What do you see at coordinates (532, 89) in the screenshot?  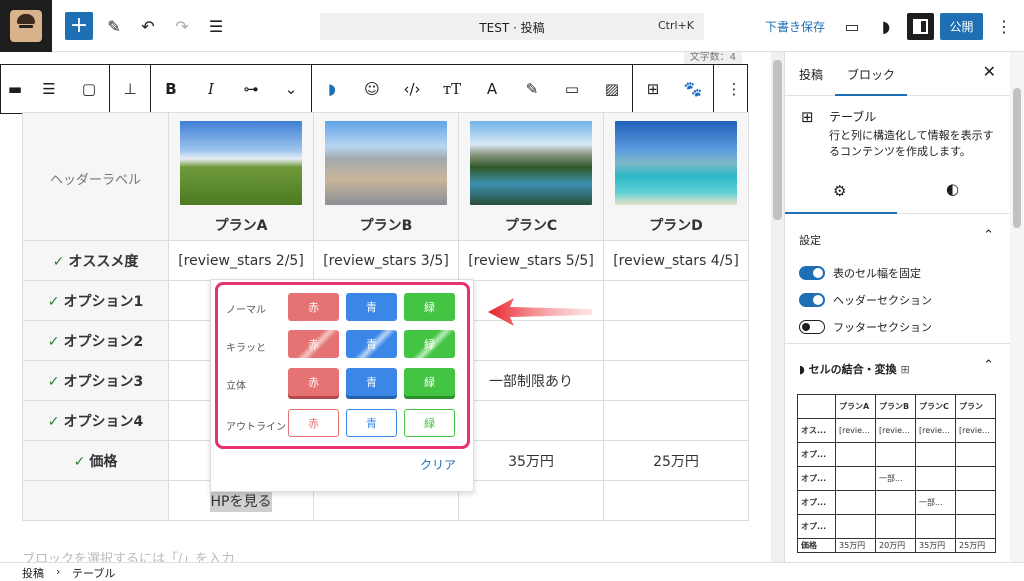 I see `highlighter-icon: ✎` at bounding box center [532, 89].